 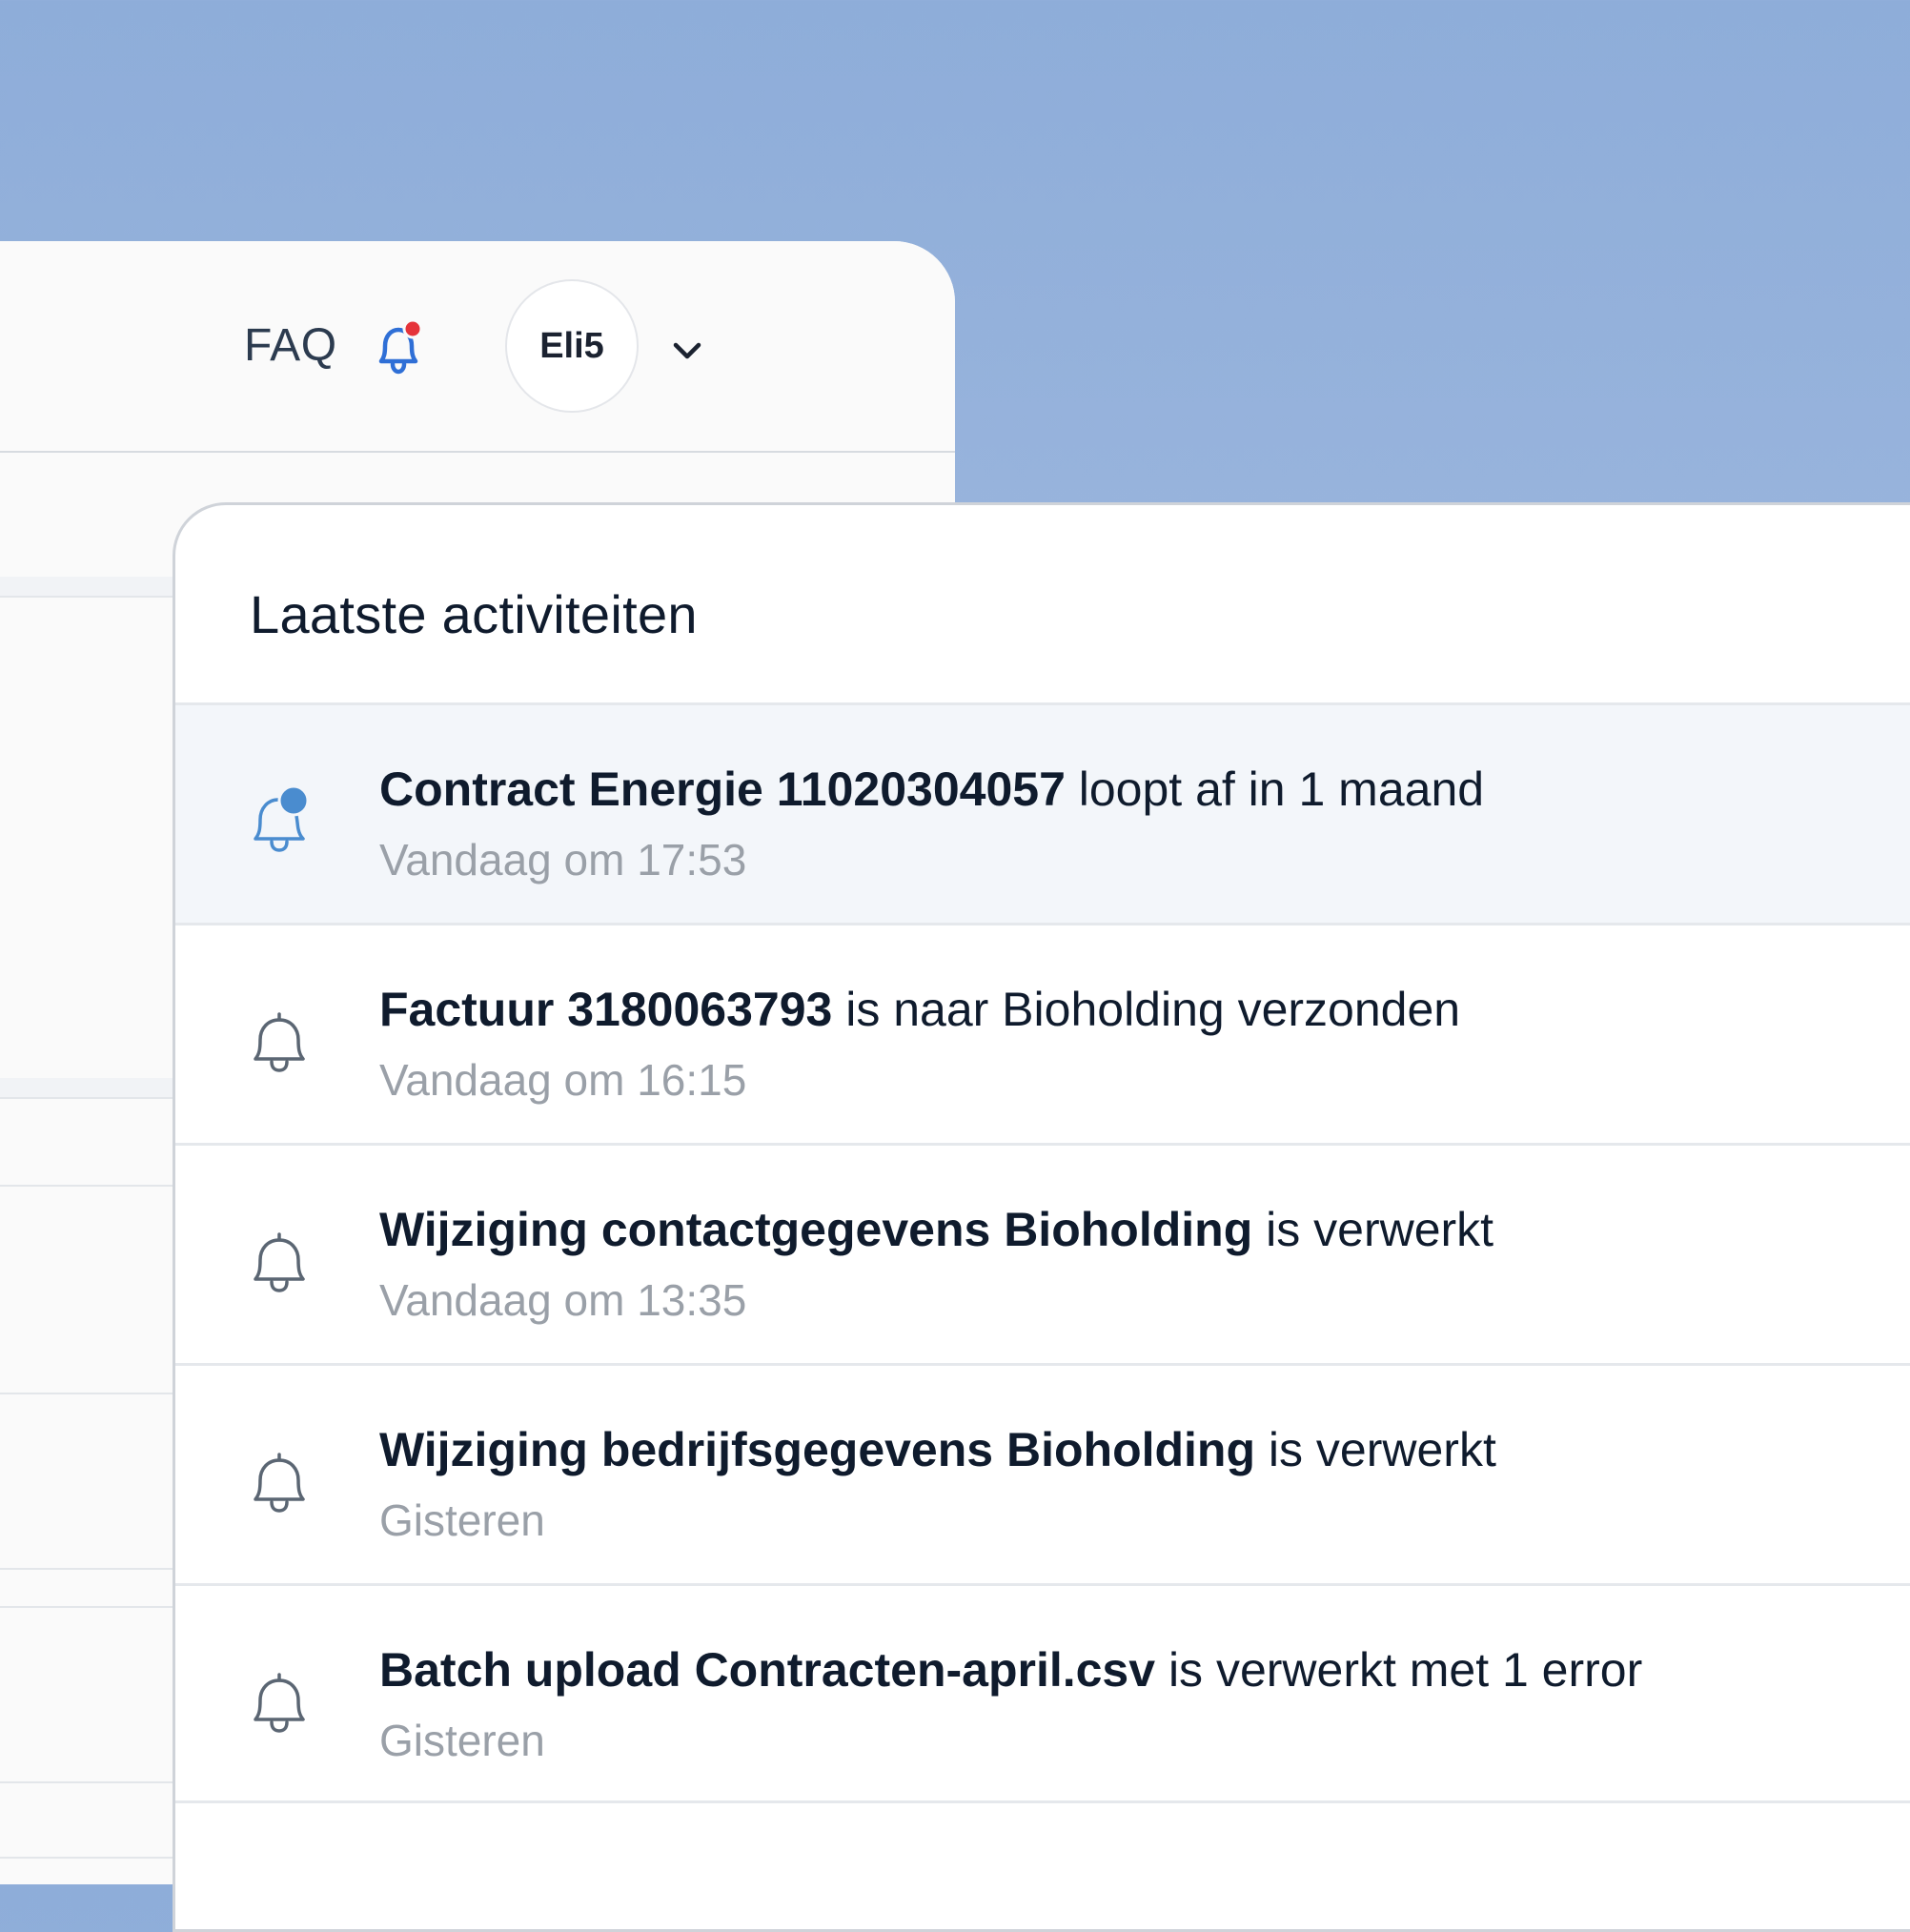 I want to click on faq-link: FAQ, so click(x=290, y=346).